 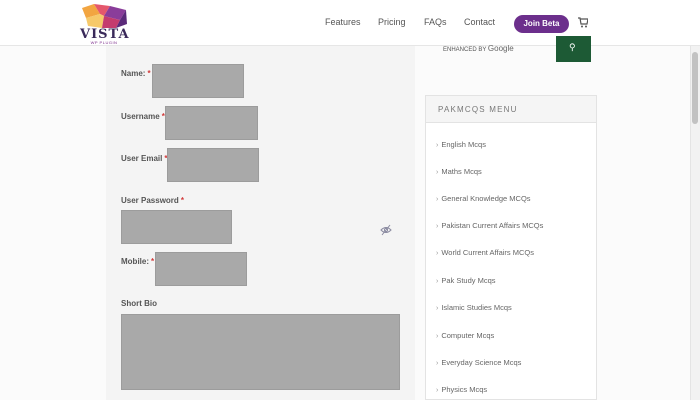 I want to click on menu-item-pak-study: › Pak Study Mcqs, so click(x=466, y=280).